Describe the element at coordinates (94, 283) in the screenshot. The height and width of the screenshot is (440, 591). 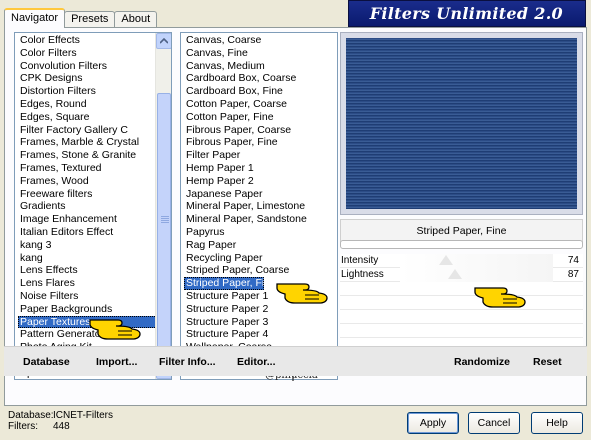
I see `category-item: Lens Flares` at that location.